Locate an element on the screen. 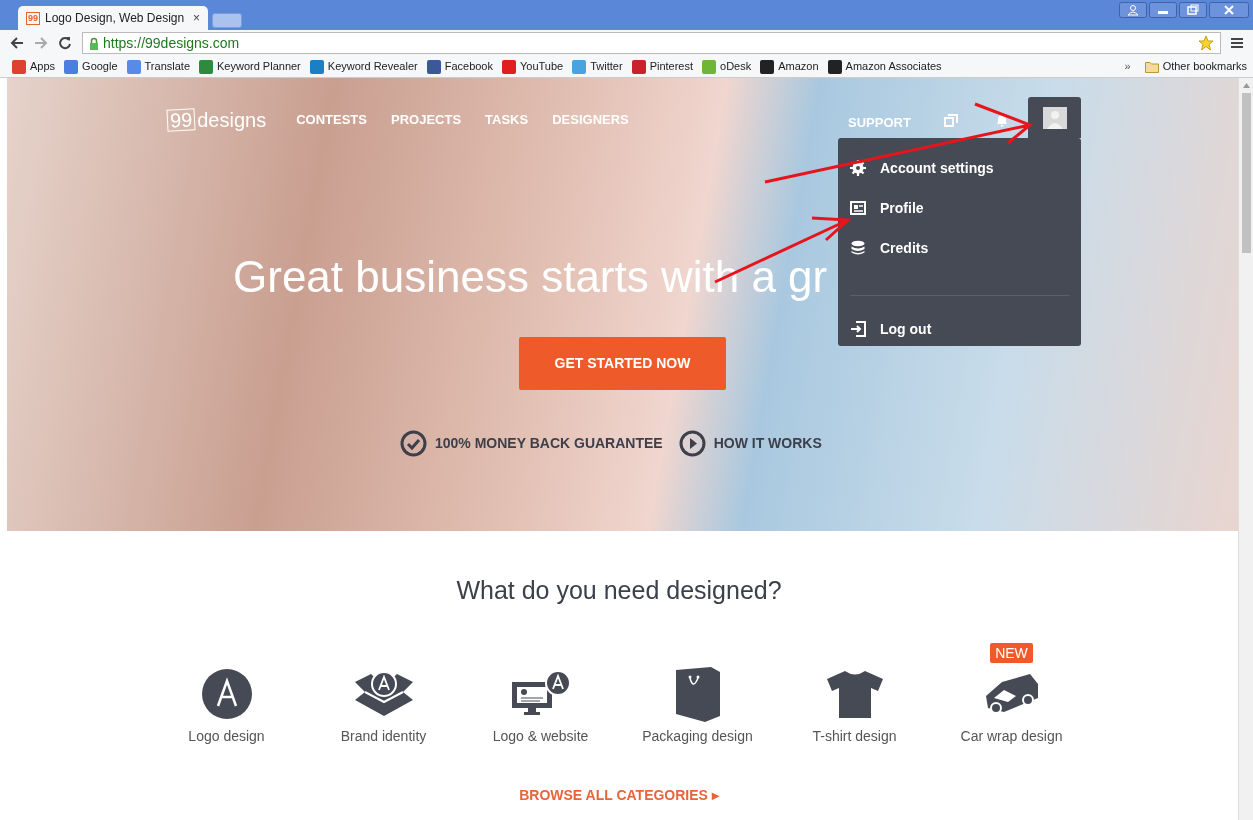  bookmark-link: Amazon Associates is located at coordinates (893, 66).